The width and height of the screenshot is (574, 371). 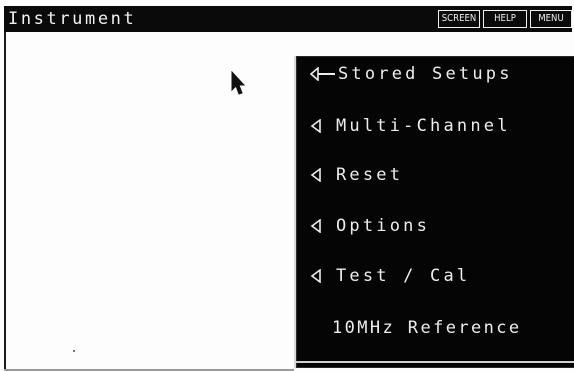 What do you see at coordinates (238, 83) in the screenshot?
I see `mouse-pointer-icon` at bounding box center [238, 83].